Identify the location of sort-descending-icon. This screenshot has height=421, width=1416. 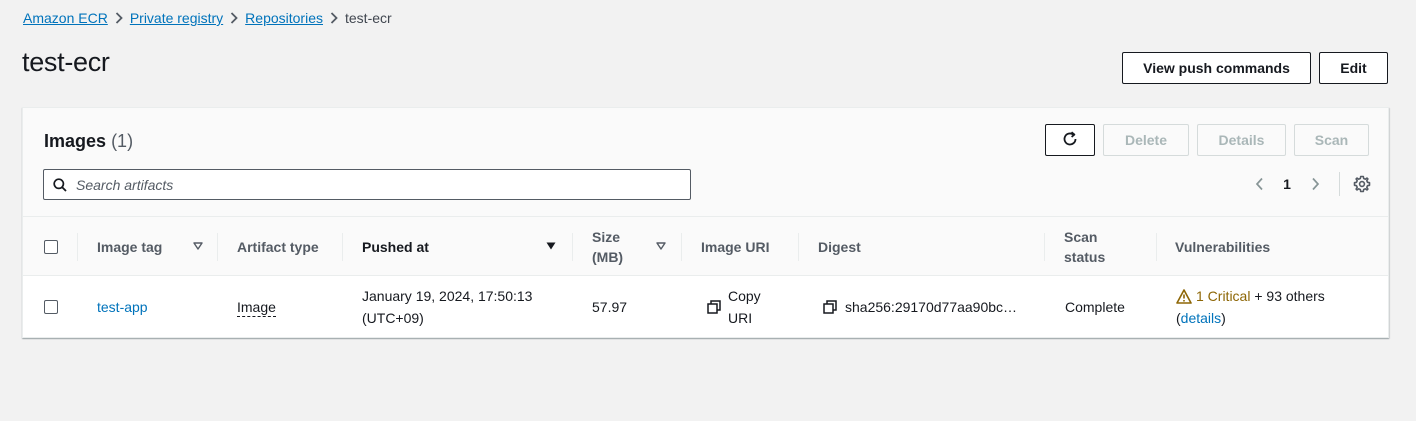
(551, 246).